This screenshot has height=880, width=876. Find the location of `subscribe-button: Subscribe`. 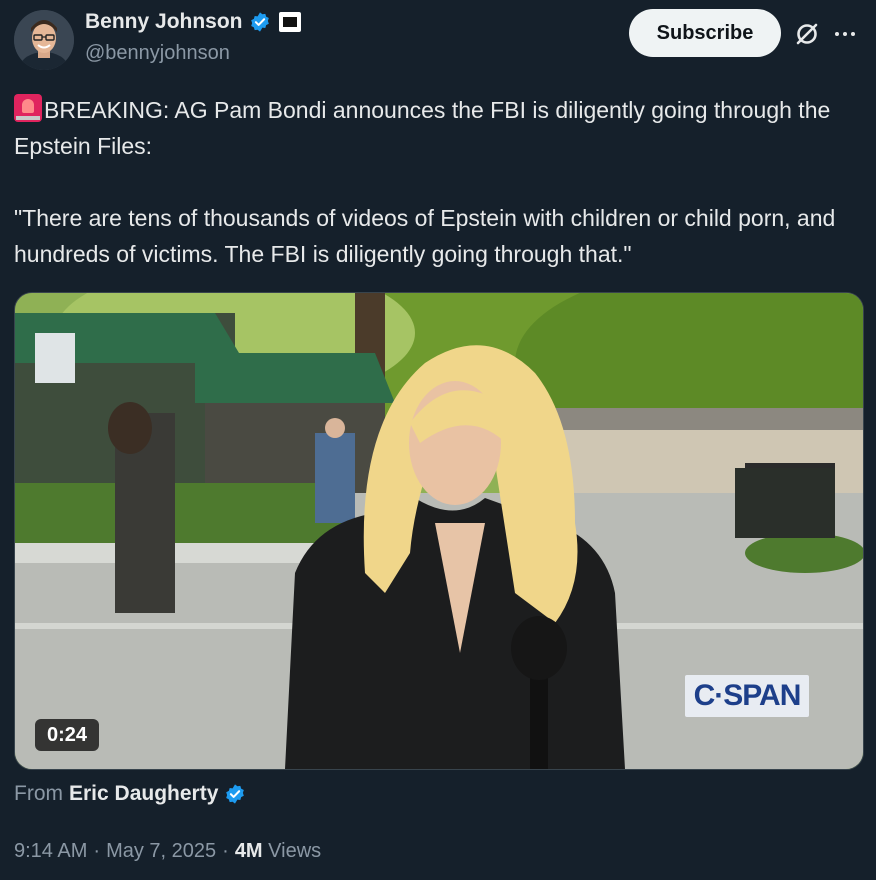

subscribe-button: Subscribe is located at coordinates (705, 33).